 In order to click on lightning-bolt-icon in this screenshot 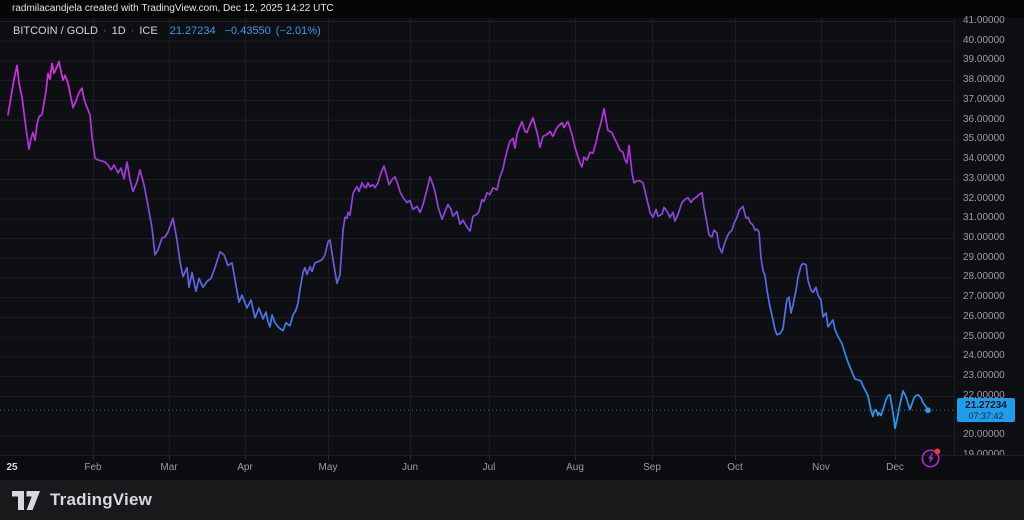, I will do `click(931, 458)`.